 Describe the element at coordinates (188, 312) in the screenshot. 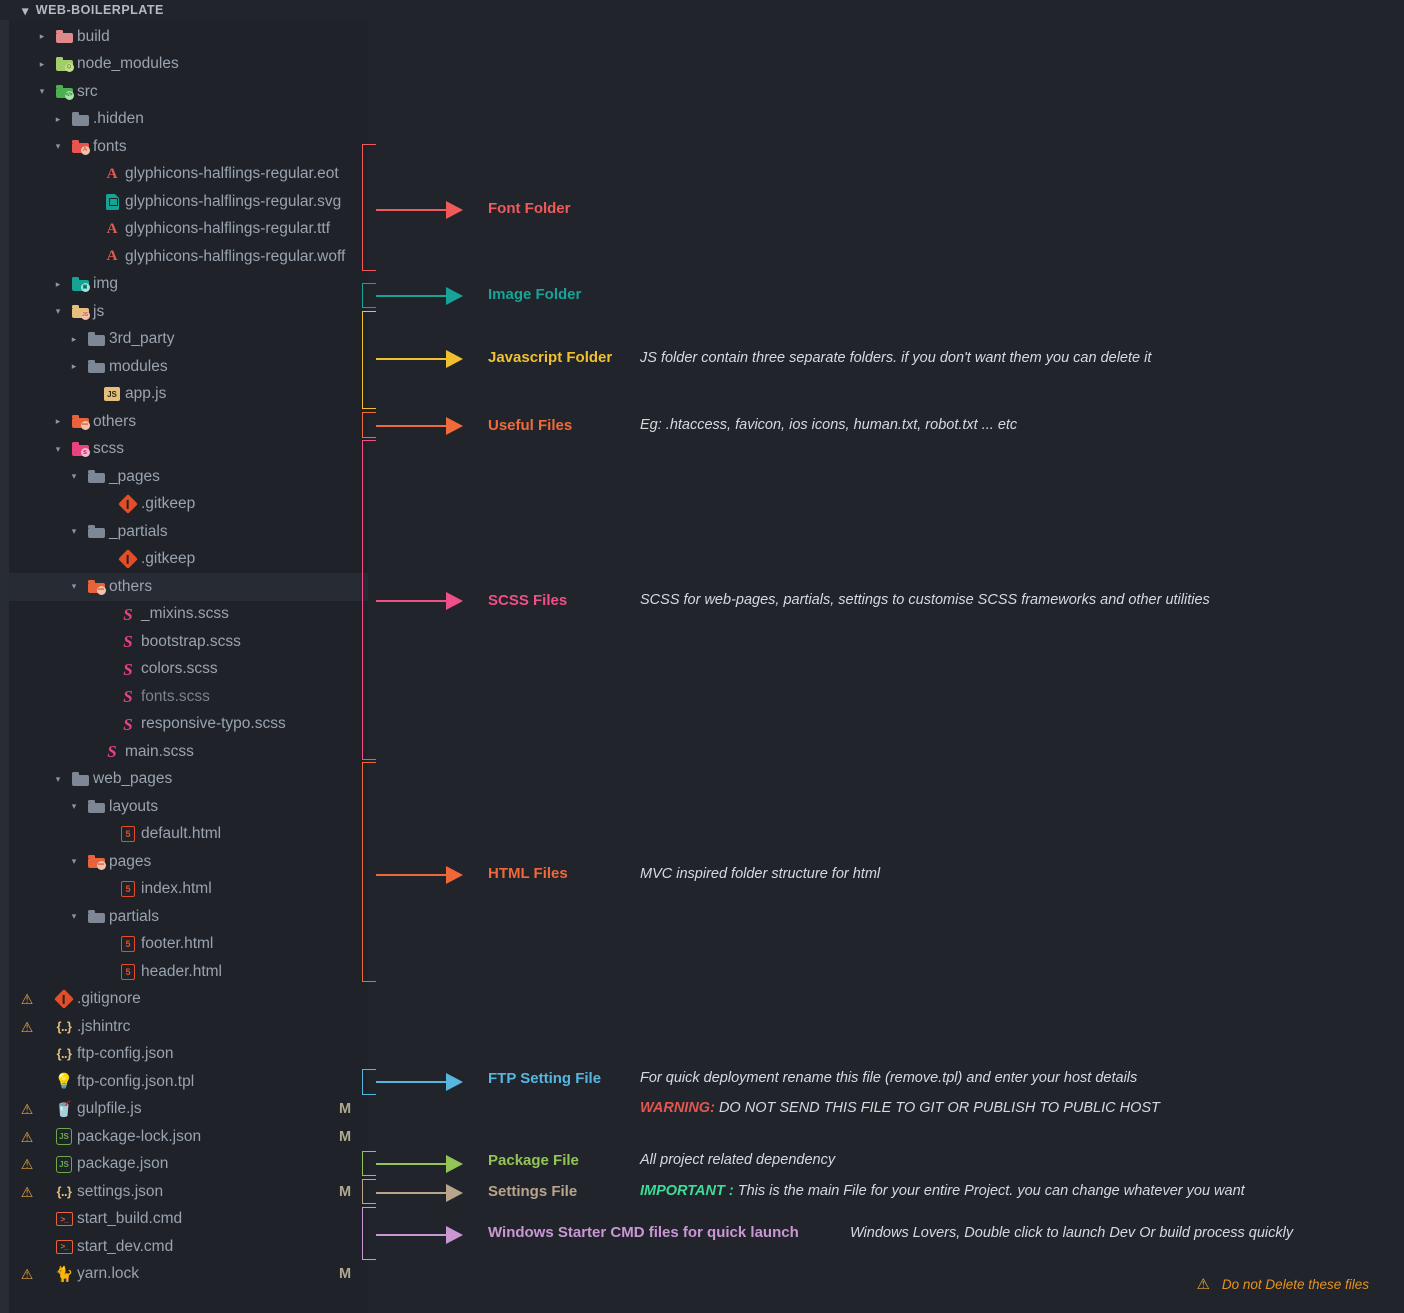

I see `tree-row: ▾ JS js` at that location.